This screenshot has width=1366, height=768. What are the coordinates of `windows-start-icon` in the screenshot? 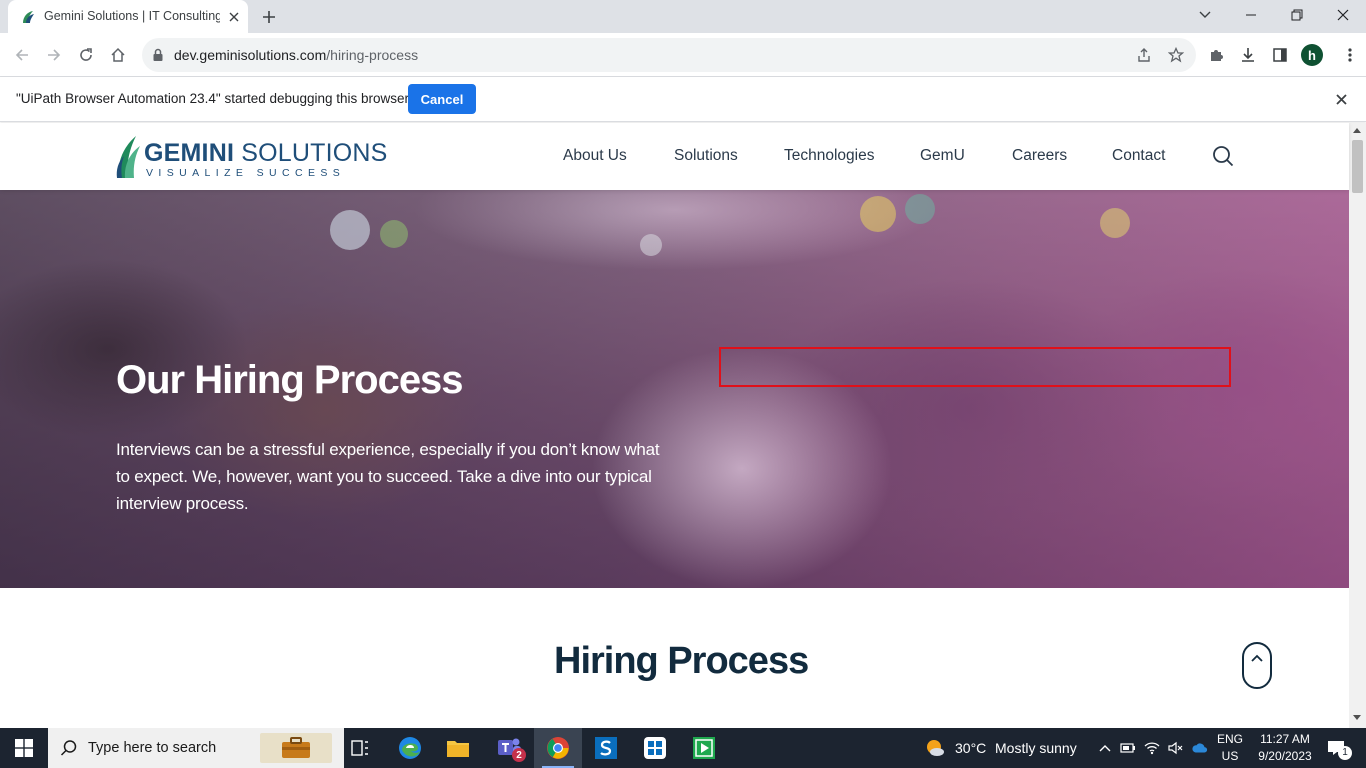 It's located at (24, 748).